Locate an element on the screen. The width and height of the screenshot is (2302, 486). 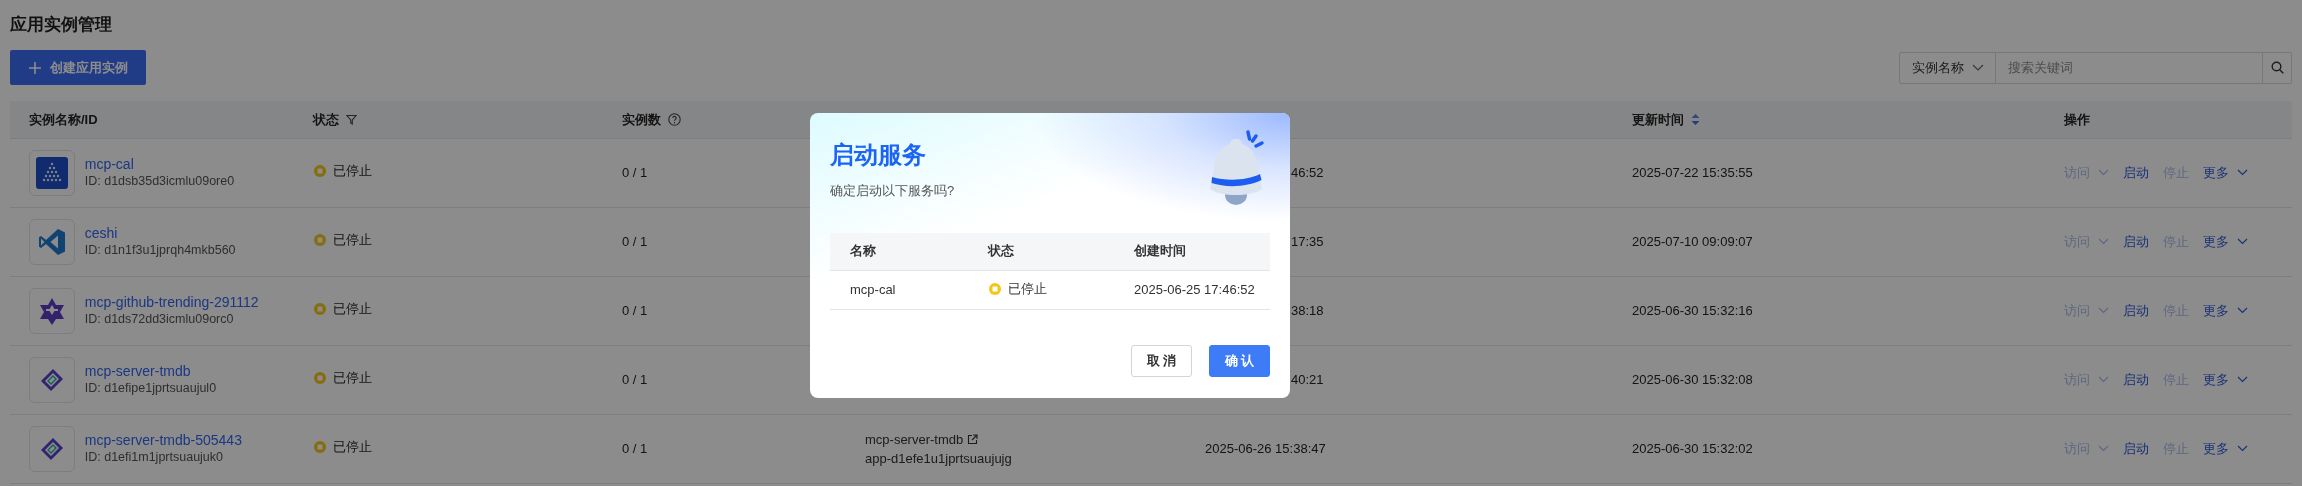
app-id: app-d1efe1u1jprtsuaujujg is located at coordinates (939, 458).